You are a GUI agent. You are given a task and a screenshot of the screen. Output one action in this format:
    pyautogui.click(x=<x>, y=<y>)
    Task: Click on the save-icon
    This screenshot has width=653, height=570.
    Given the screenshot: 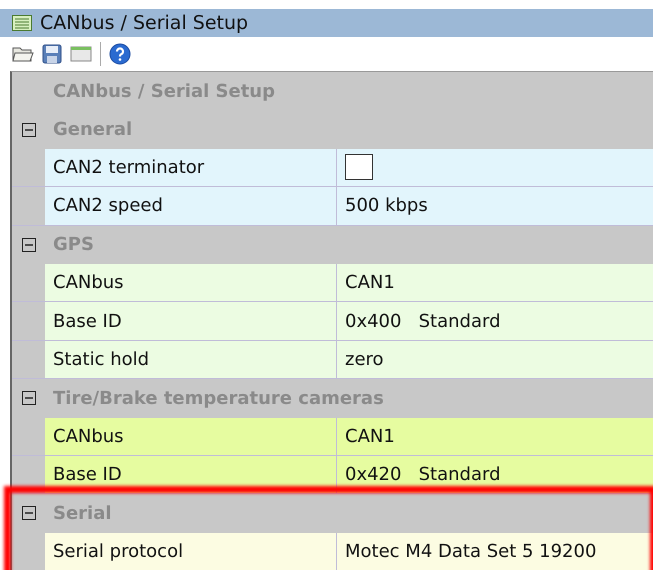 What is the action you would take?
    pyautogui.click(x=52, y=54)
    